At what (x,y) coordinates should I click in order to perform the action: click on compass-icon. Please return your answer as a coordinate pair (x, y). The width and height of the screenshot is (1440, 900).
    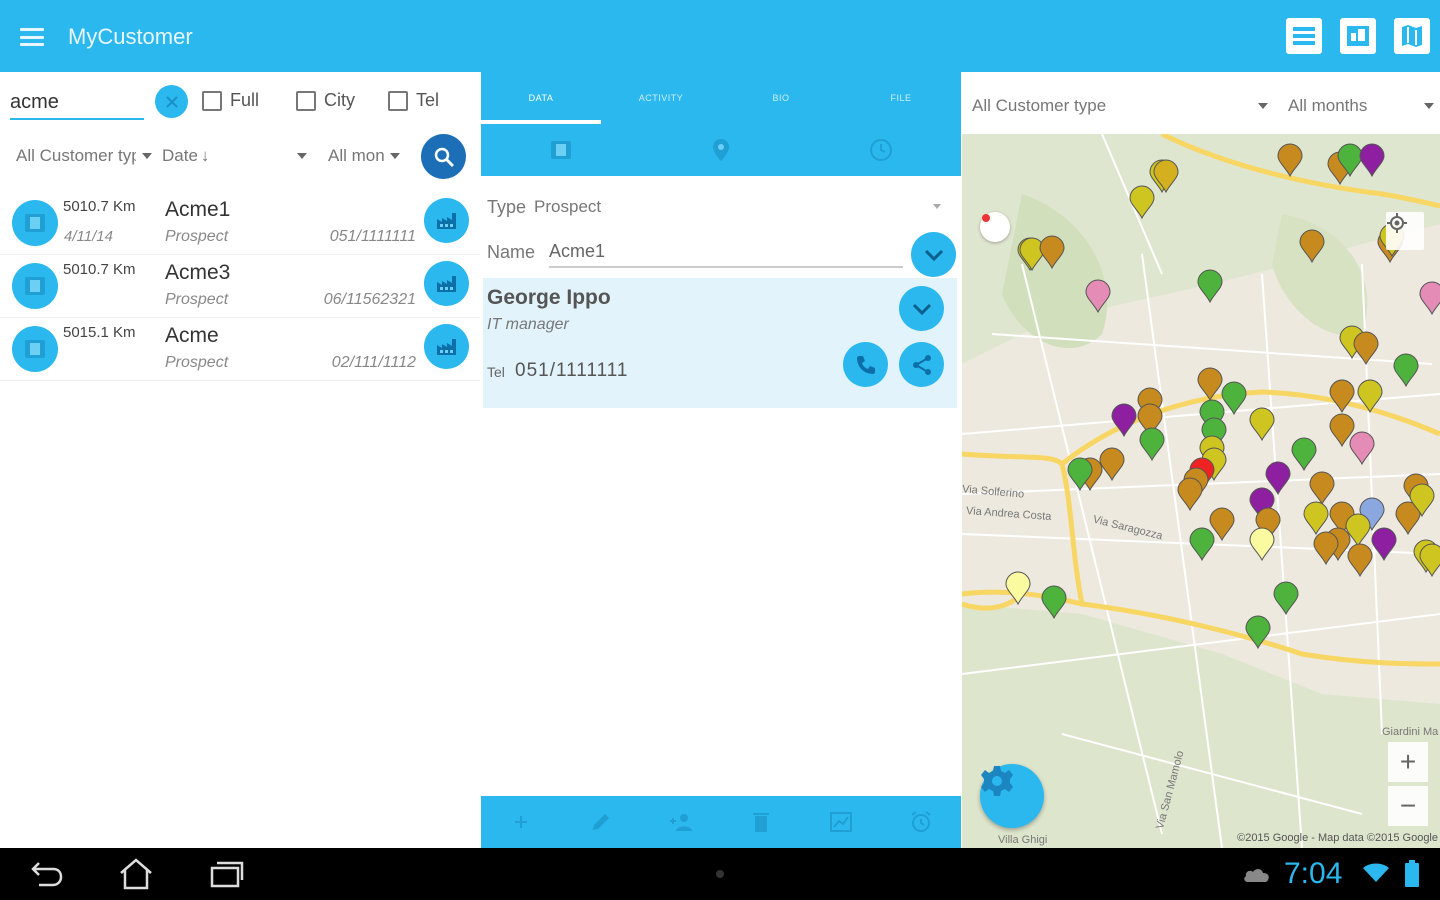
    Looking at the image, I should click on (995, 227).